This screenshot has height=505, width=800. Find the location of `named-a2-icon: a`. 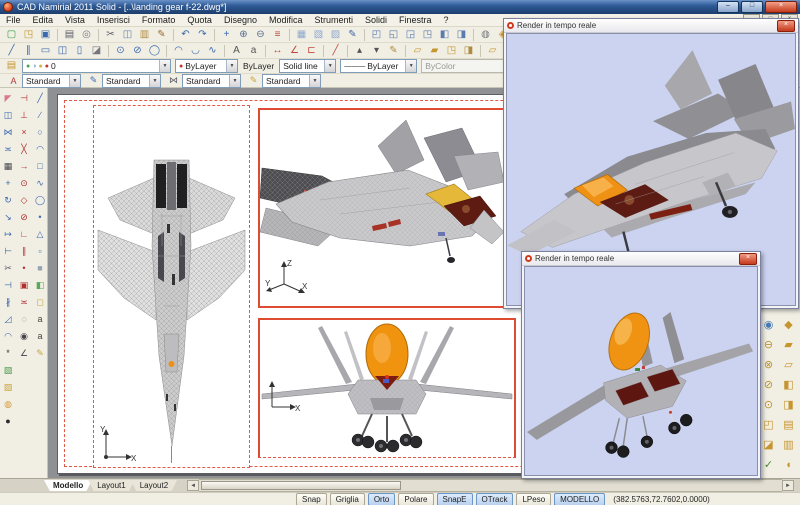

named-a2-icon: a is located at coordinates (40, 335).